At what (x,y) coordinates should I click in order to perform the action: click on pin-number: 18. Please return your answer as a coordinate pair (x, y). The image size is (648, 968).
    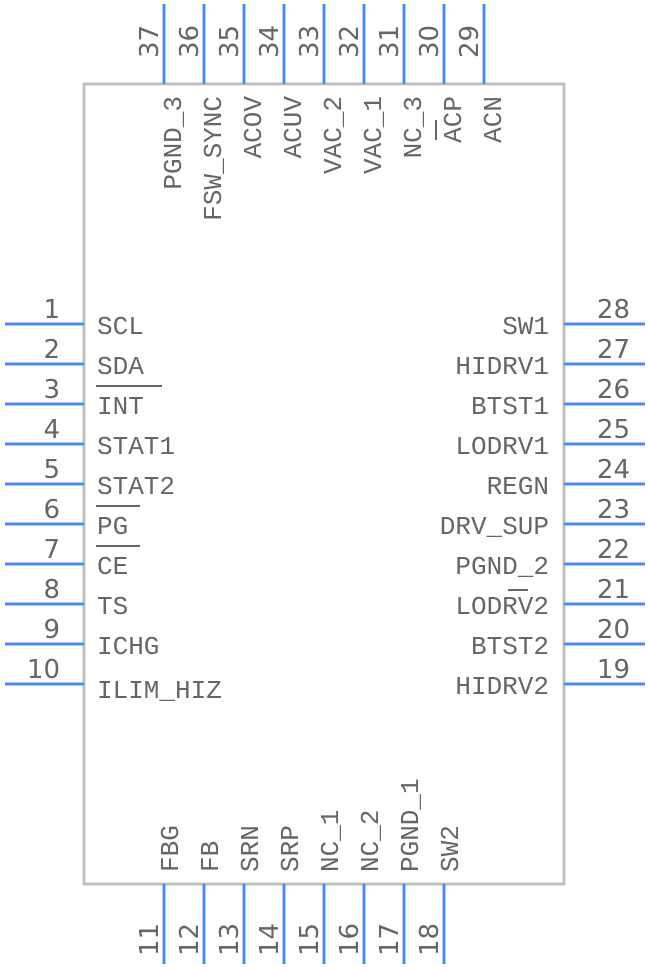
    Looking at the image, I should click on (430, 939).